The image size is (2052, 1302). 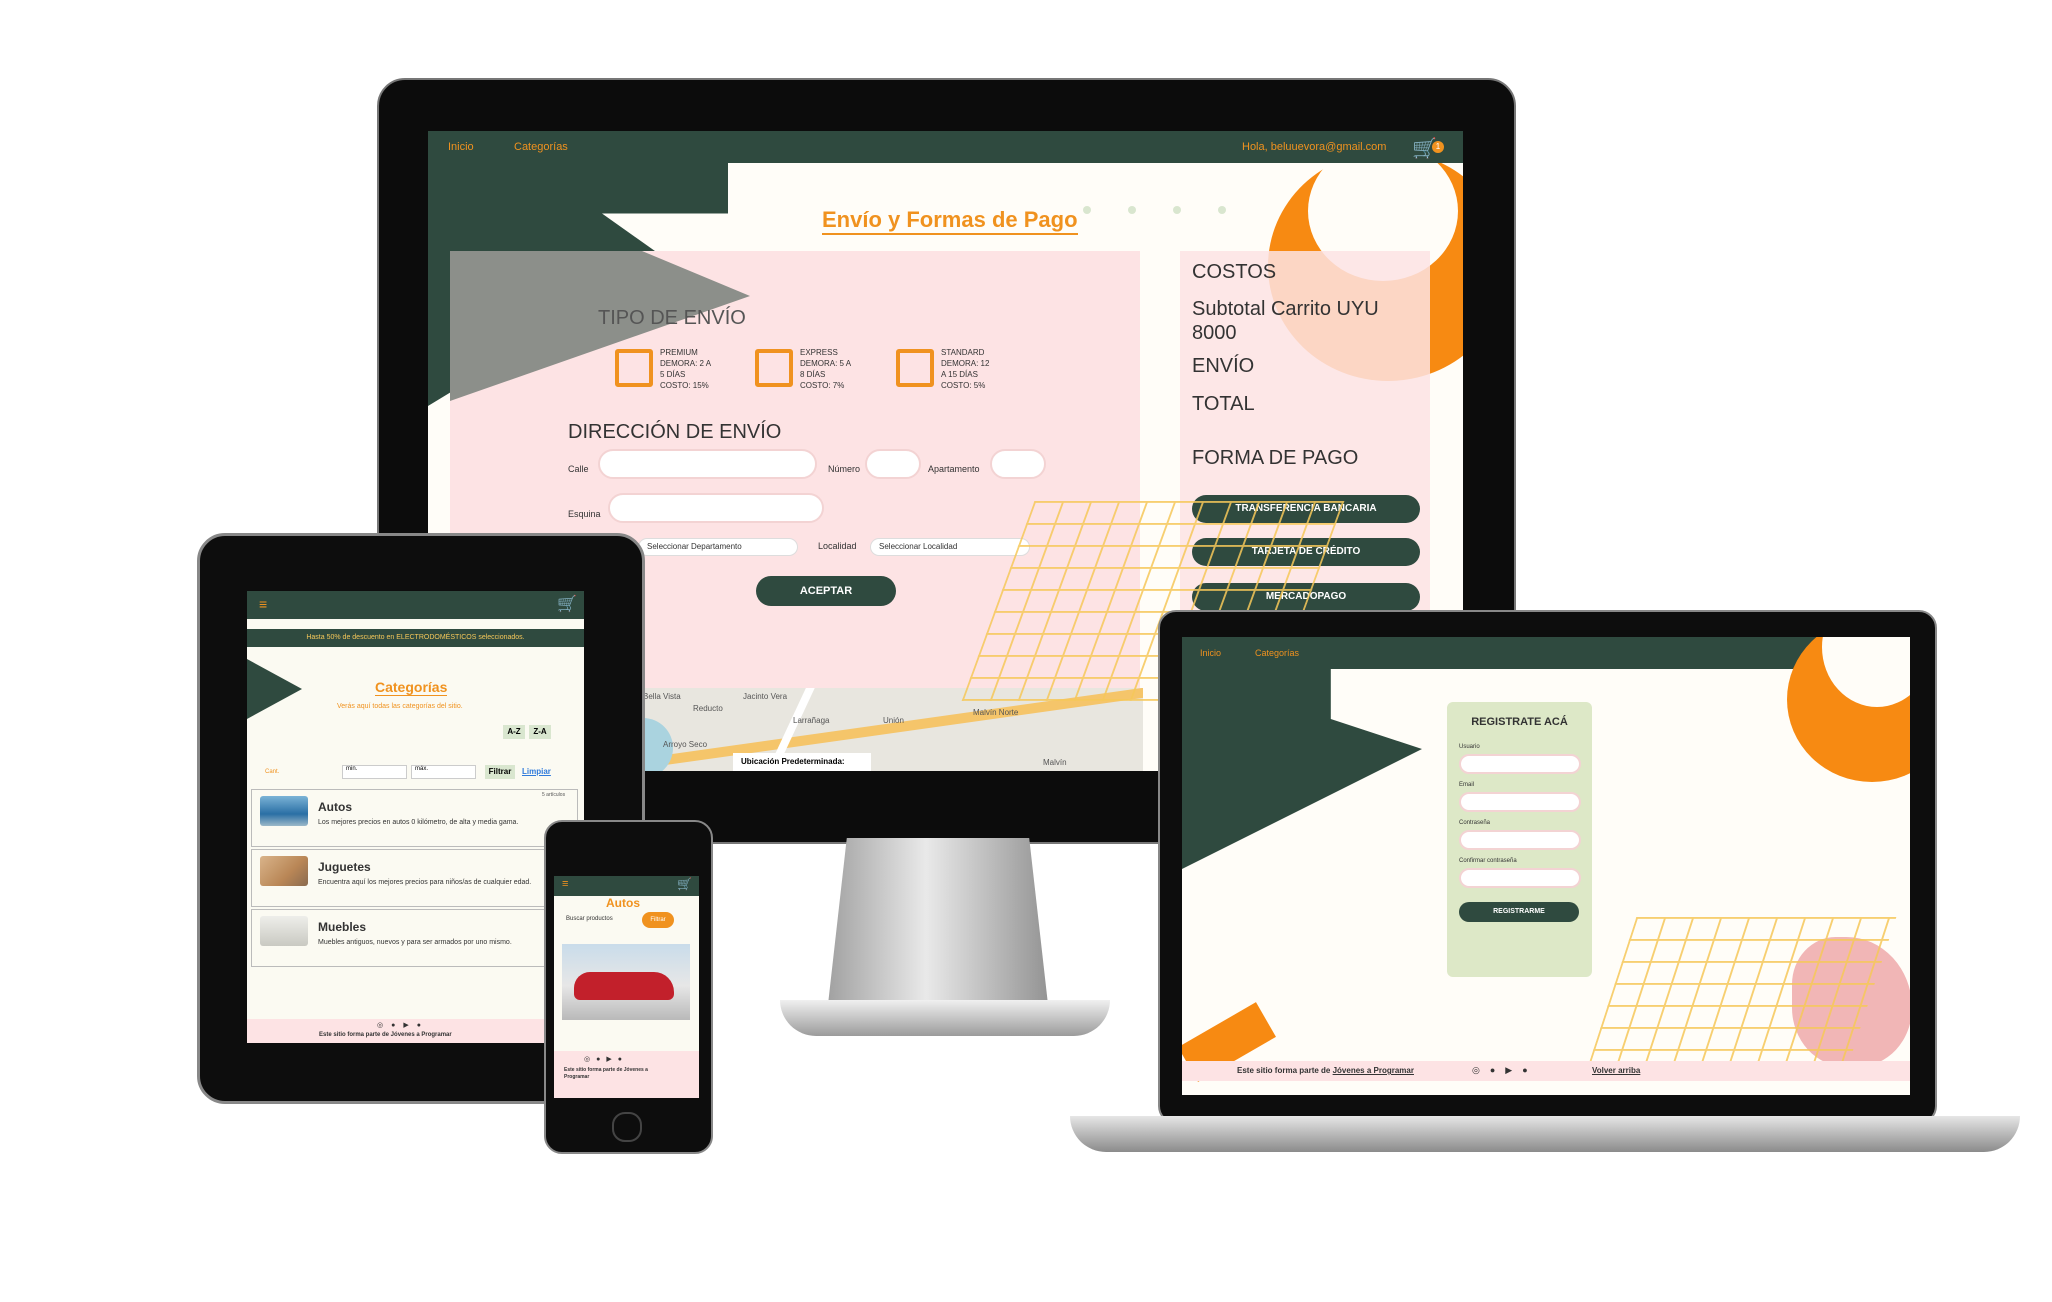 I want to click on total-label: TOTAL, so click(x=1223, y=404).